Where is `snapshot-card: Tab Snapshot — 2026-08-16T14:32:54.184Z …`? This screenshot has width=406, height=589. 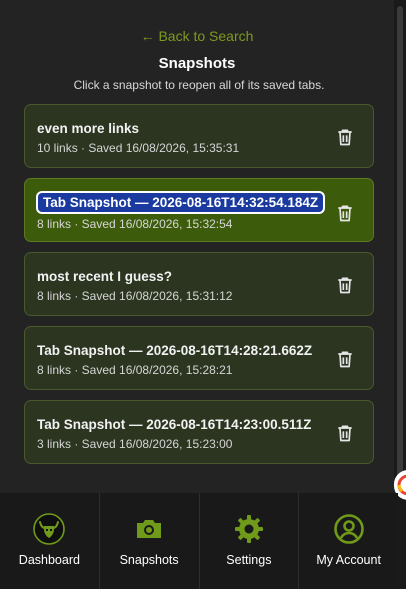 snapshot-card: Tab Snapshot — 2026-08-16T14:32:54.184Z … is located at coordinates (199, 210).